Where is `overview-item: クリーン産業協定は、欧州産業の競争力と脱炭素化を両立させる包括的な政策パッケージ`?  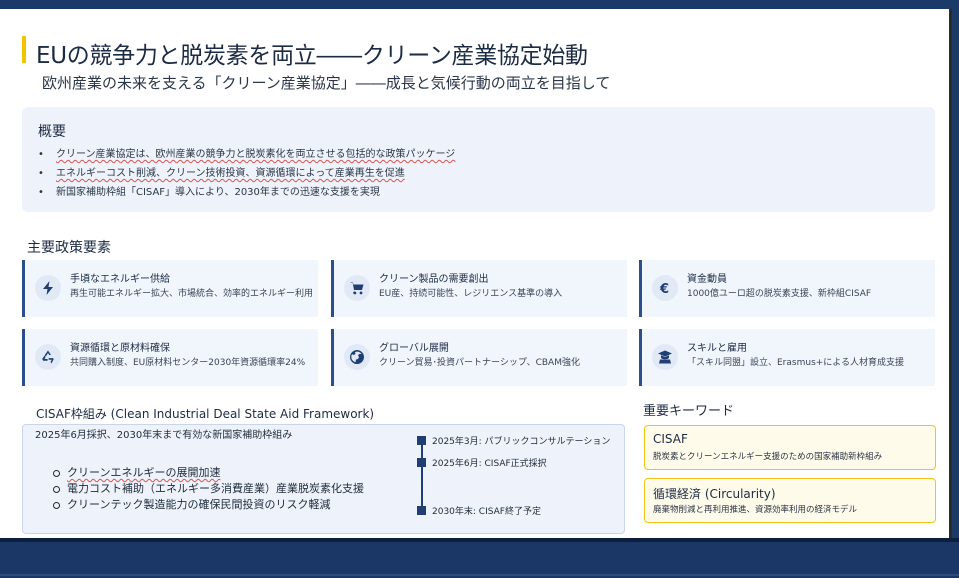
overview-item: クリーン産業協定は、欧州産業の競争力と脱炭素化を両立させる包括的な政策パッケージ is located at coordinates (246, 154).